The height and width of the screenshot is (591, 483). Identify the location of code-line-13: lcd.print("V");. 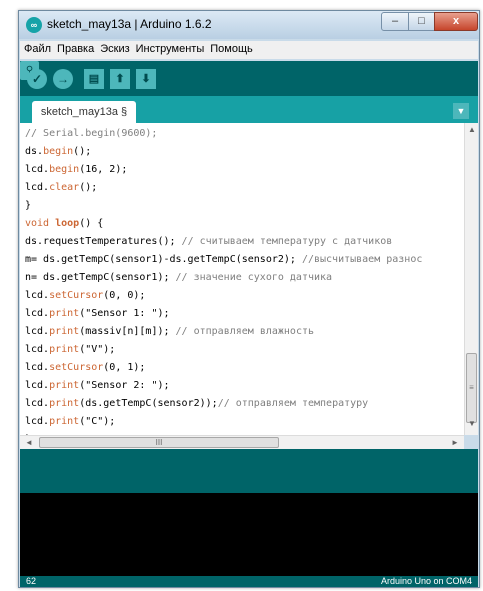
(70, 350).